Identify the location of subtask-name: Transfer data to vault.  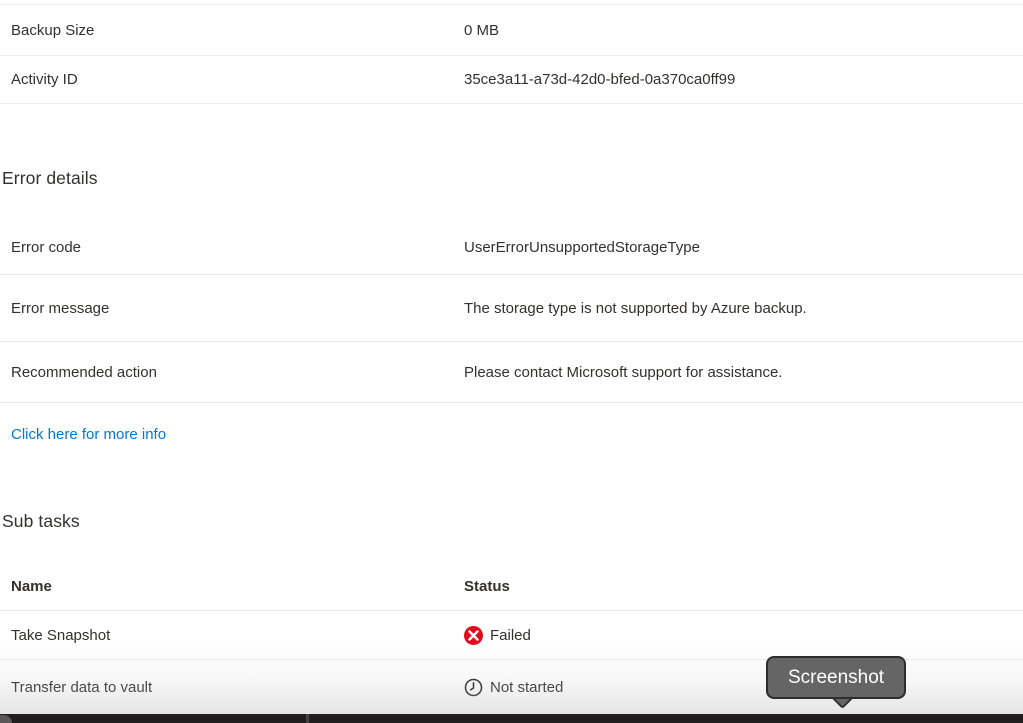
(82, 687).